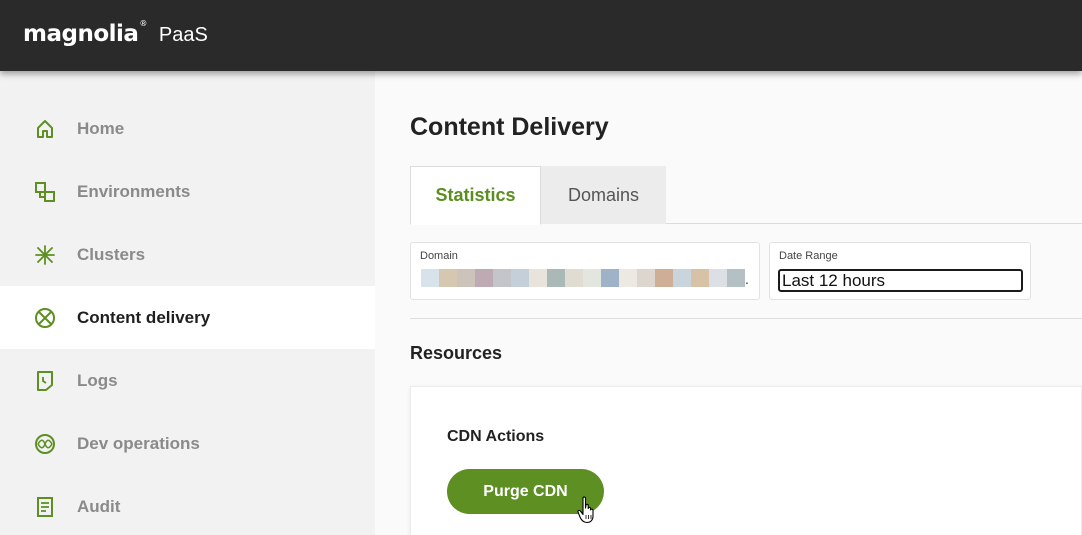 The image size is (1082, 535). What do you see at coordinates (45, 192) in the screenshot?
I see `environments-icon` at bounding box center [45, 192].